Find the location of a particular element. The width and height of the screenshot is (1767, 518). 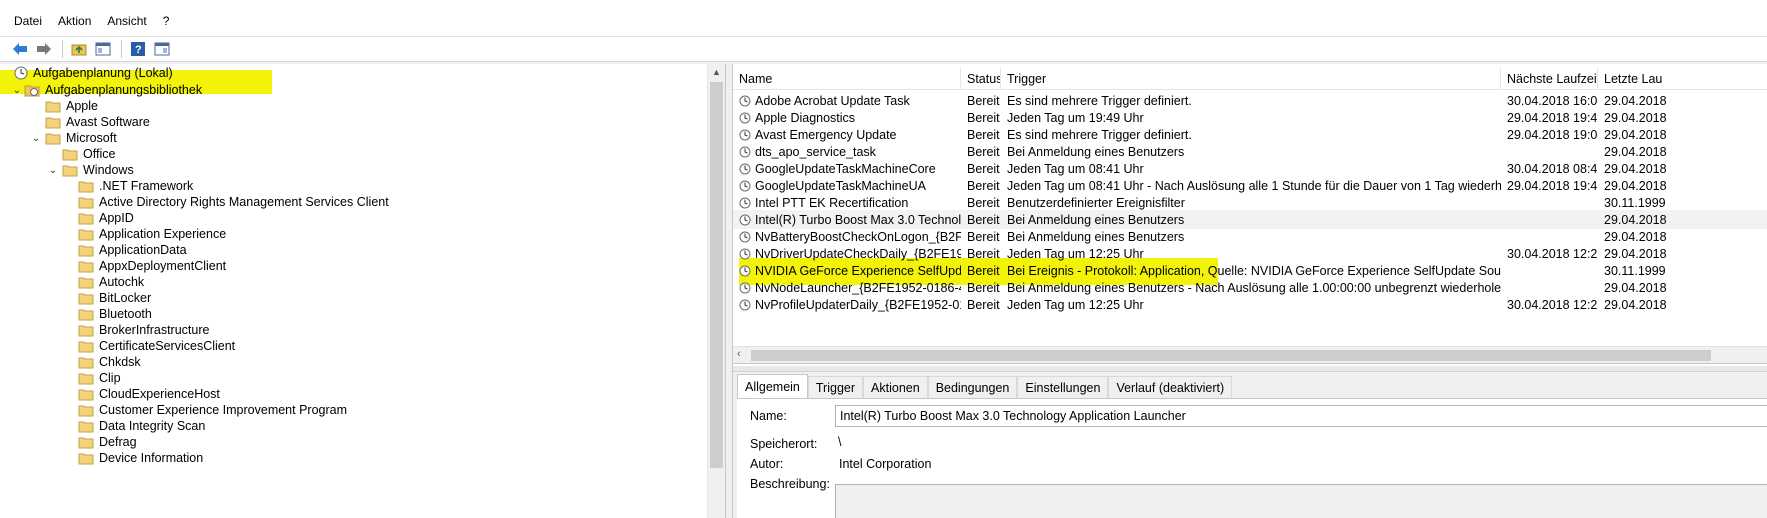

task-name-label: GoogleUpdateTaskMachineCore is located at coordinates (845, 168).